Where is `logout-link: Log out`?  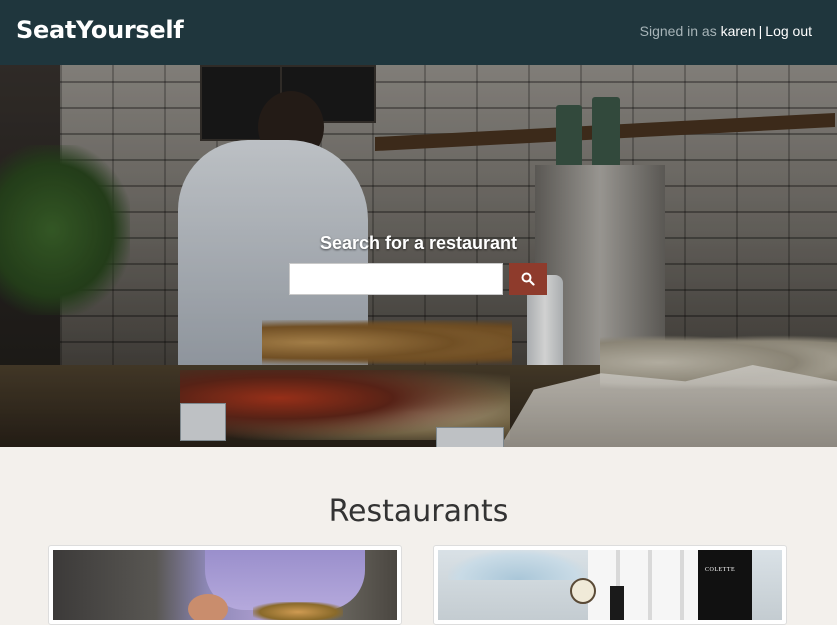
logout-link: Log out is located at coordinates (788, 31).